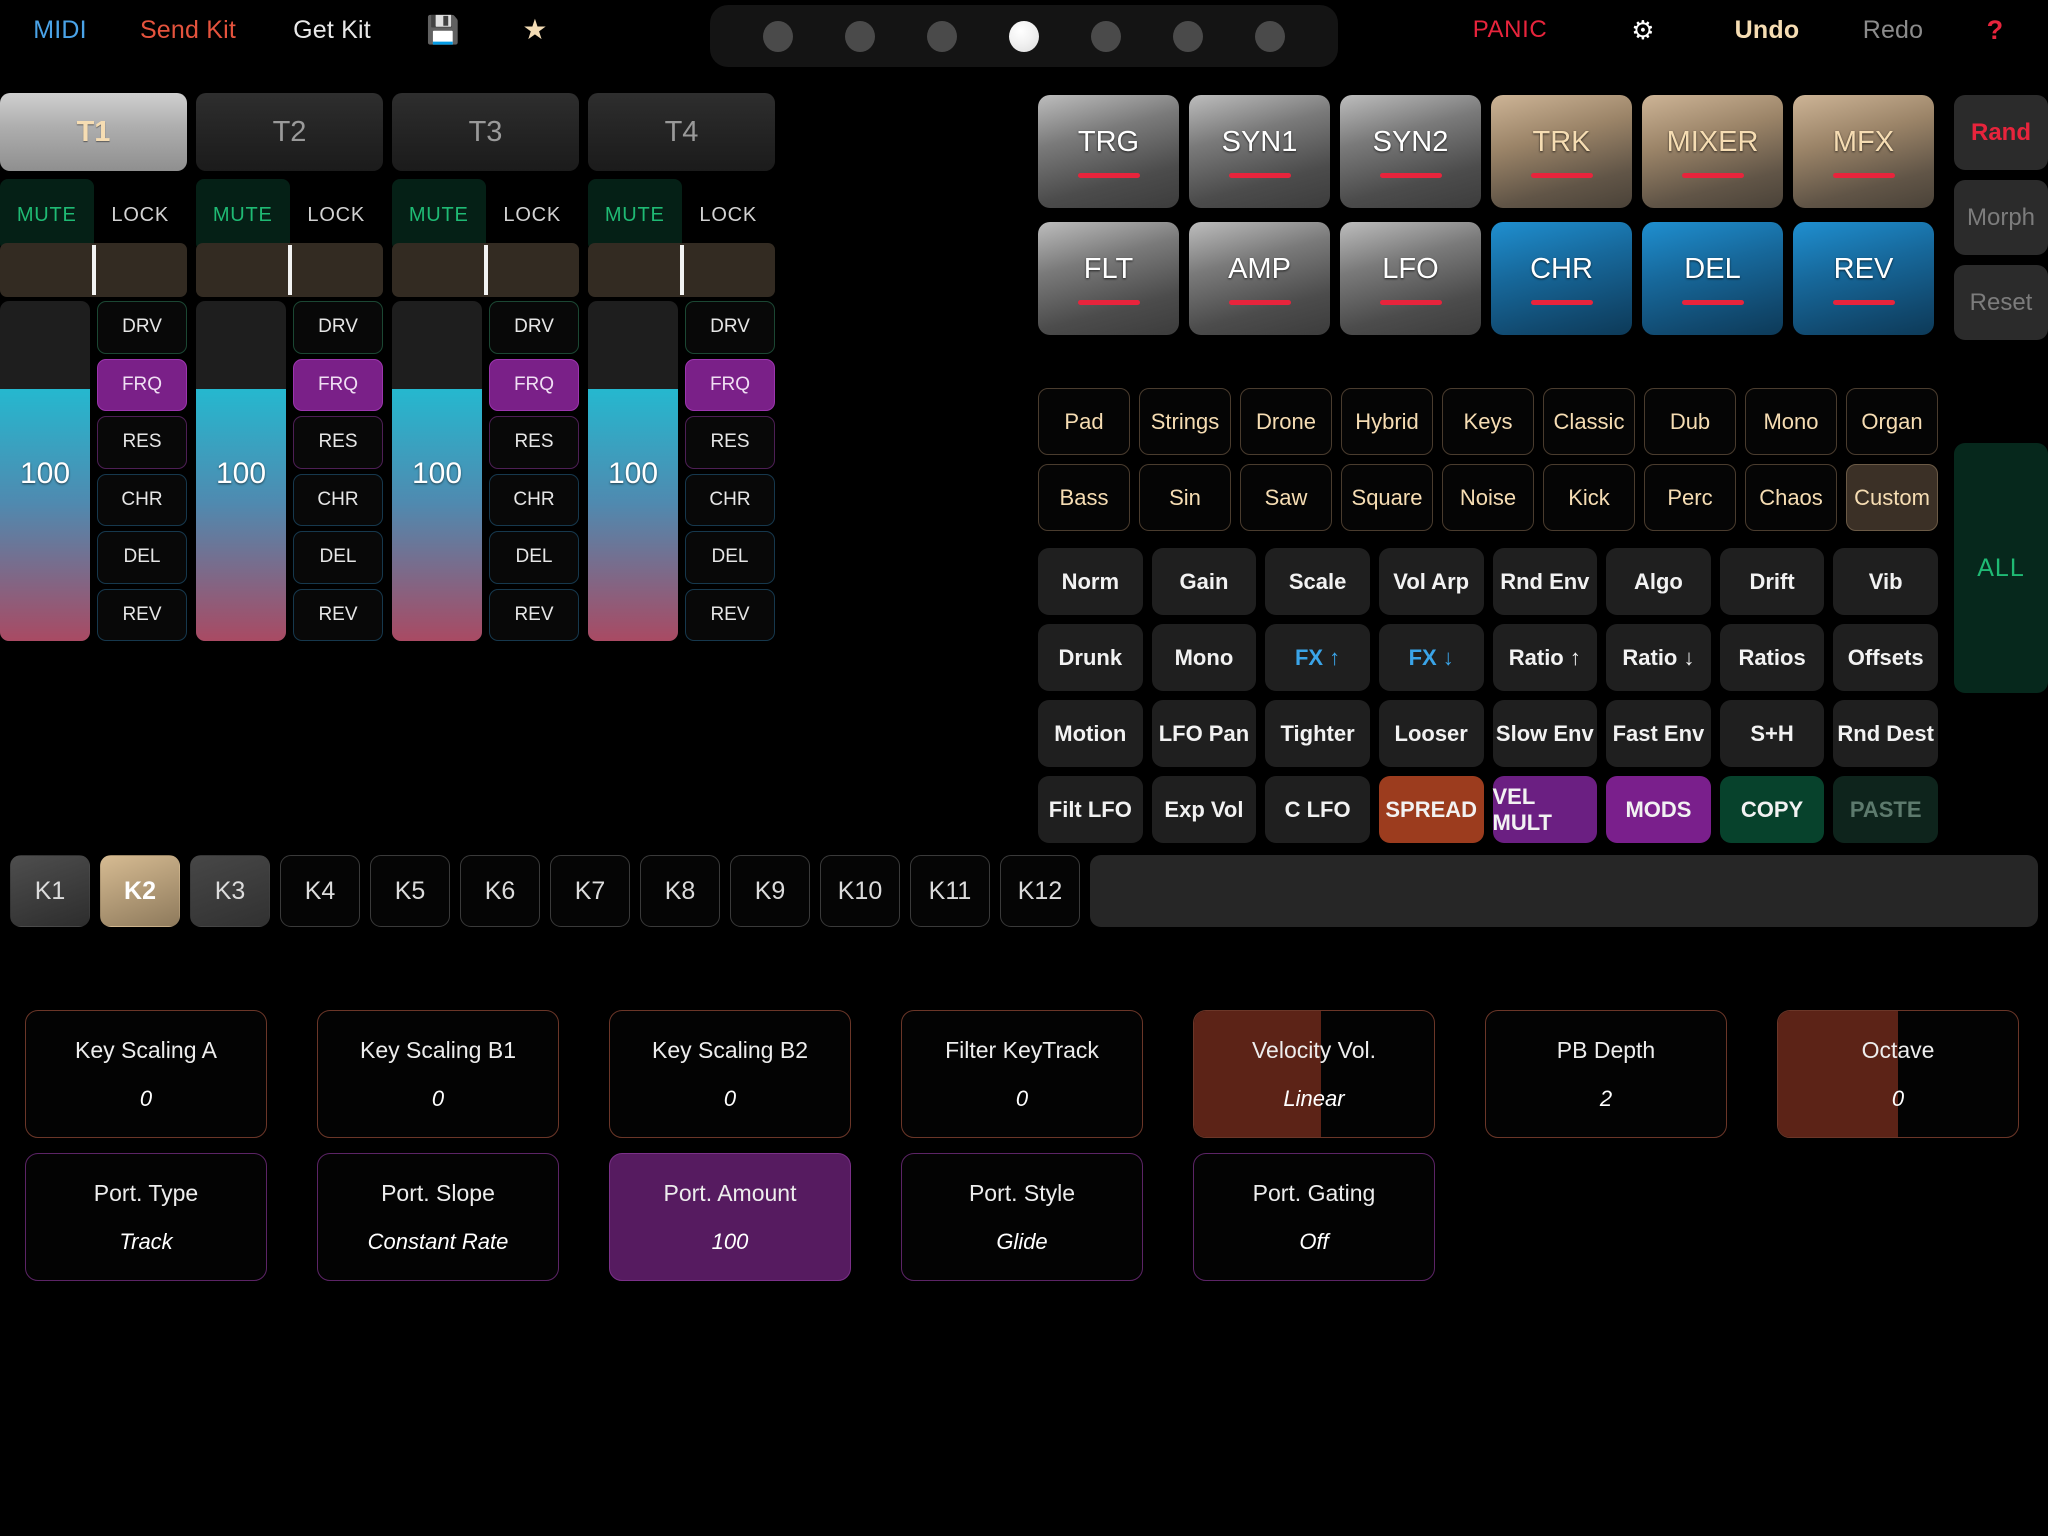 This screenshot has height=1536, width=2048. Describe the element at coordinates (1767, 30) in the screenshot. I see `undo-button: Undo` at that location.